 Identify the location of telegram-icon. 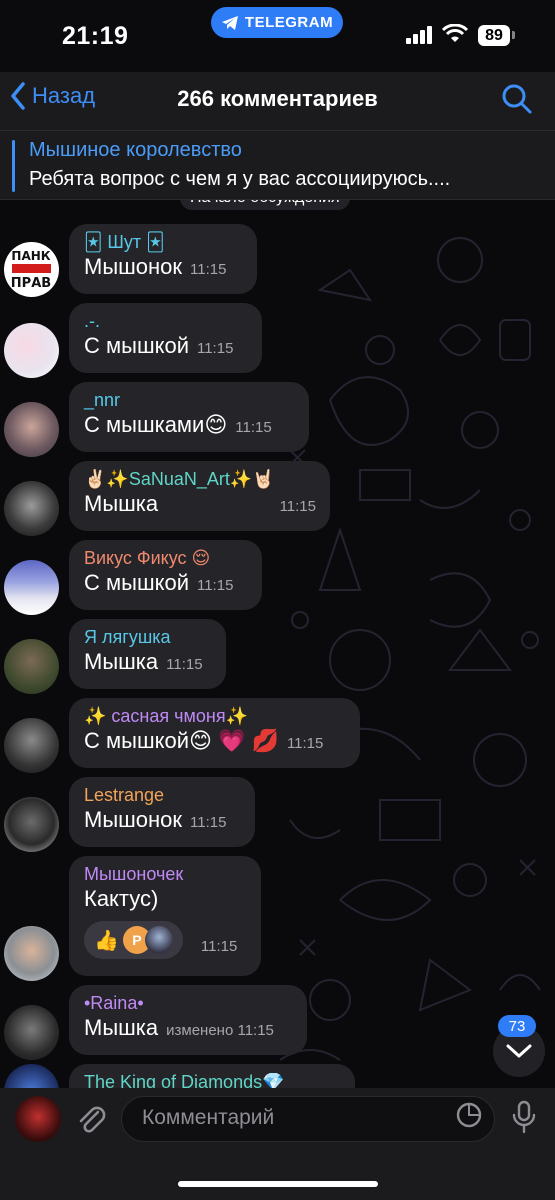
(229, 22).